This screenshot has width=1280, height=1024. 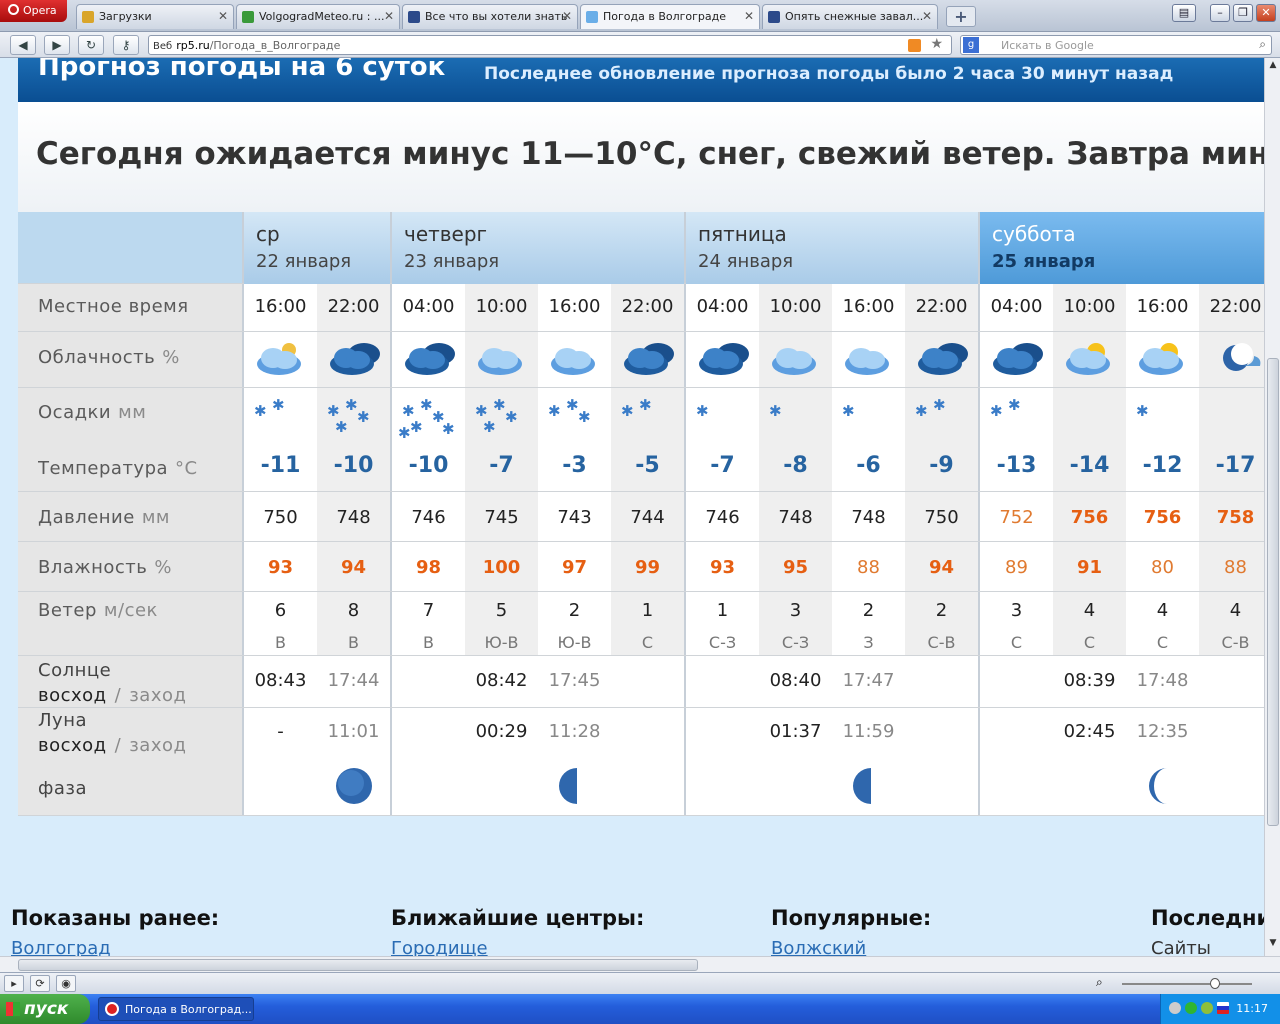 What do you see at coordinates (130, 610) in the screenshot?
I see `wind-label-unit: м/сек` at bounding box center [130, 610].